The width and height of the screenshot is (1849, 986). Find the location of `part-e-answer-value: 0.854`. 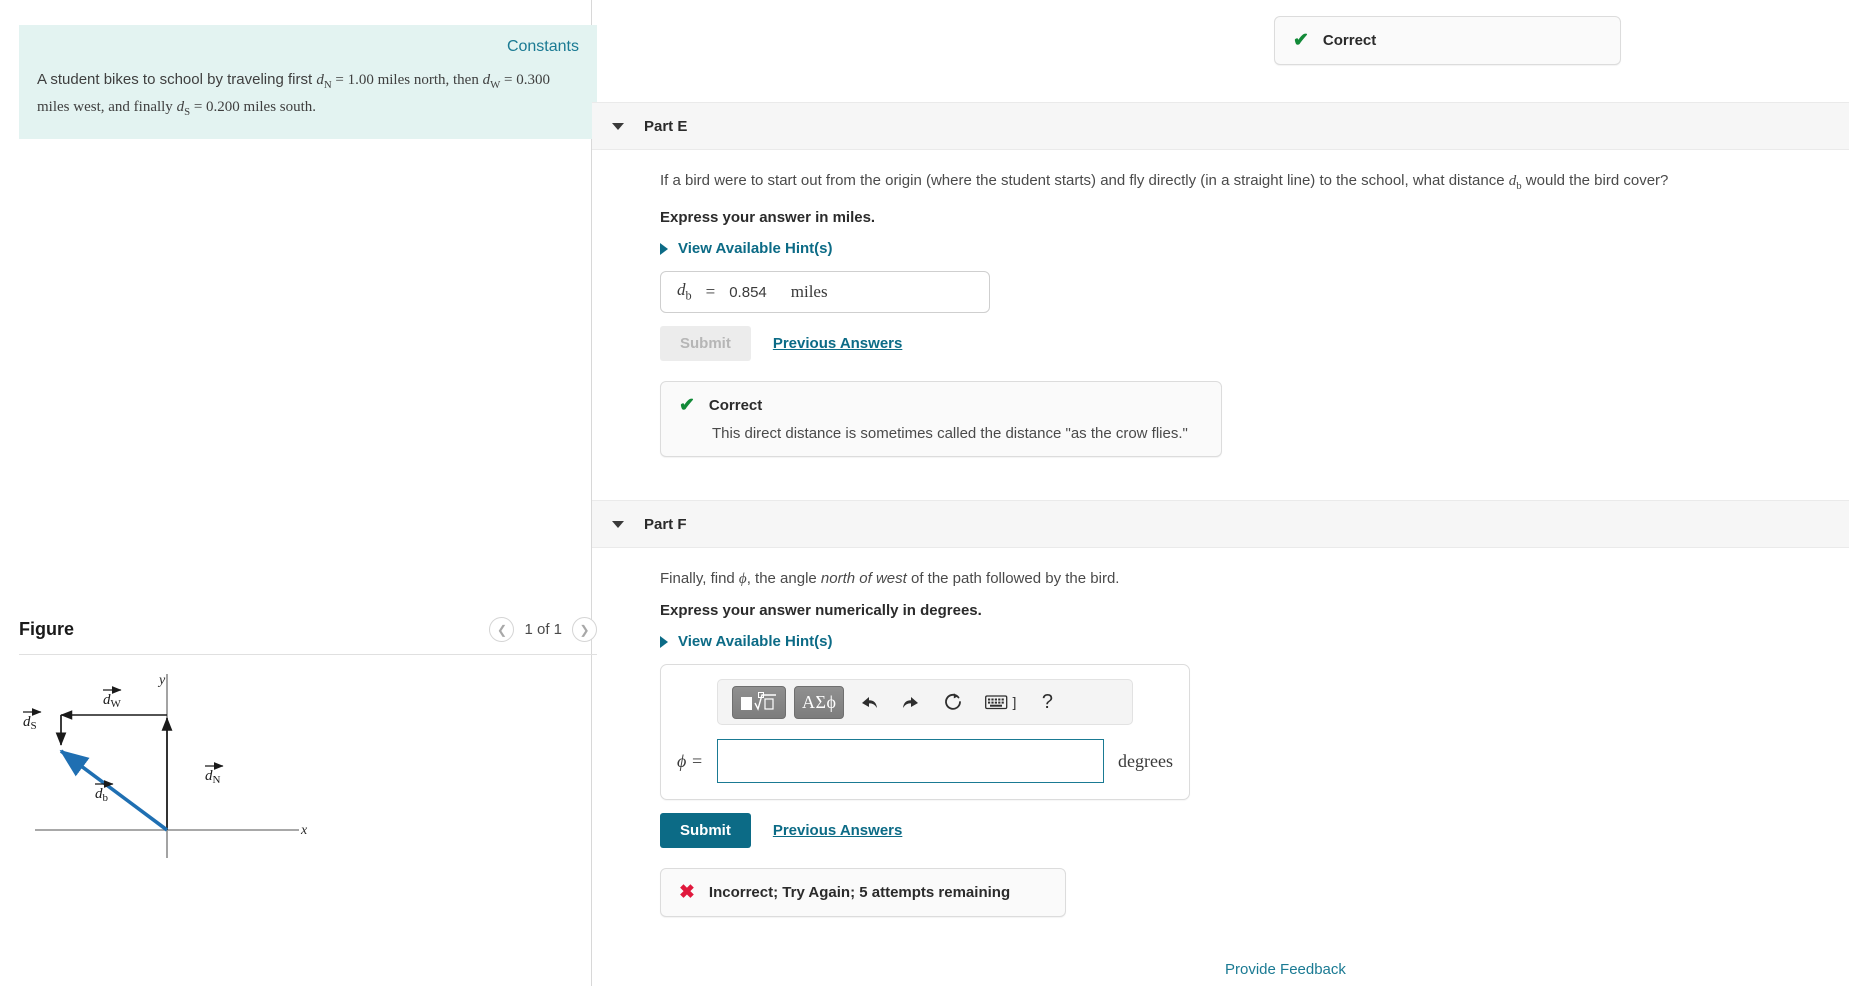

part-e-answer-value: 0.854 is located at coordinates (748, 292).